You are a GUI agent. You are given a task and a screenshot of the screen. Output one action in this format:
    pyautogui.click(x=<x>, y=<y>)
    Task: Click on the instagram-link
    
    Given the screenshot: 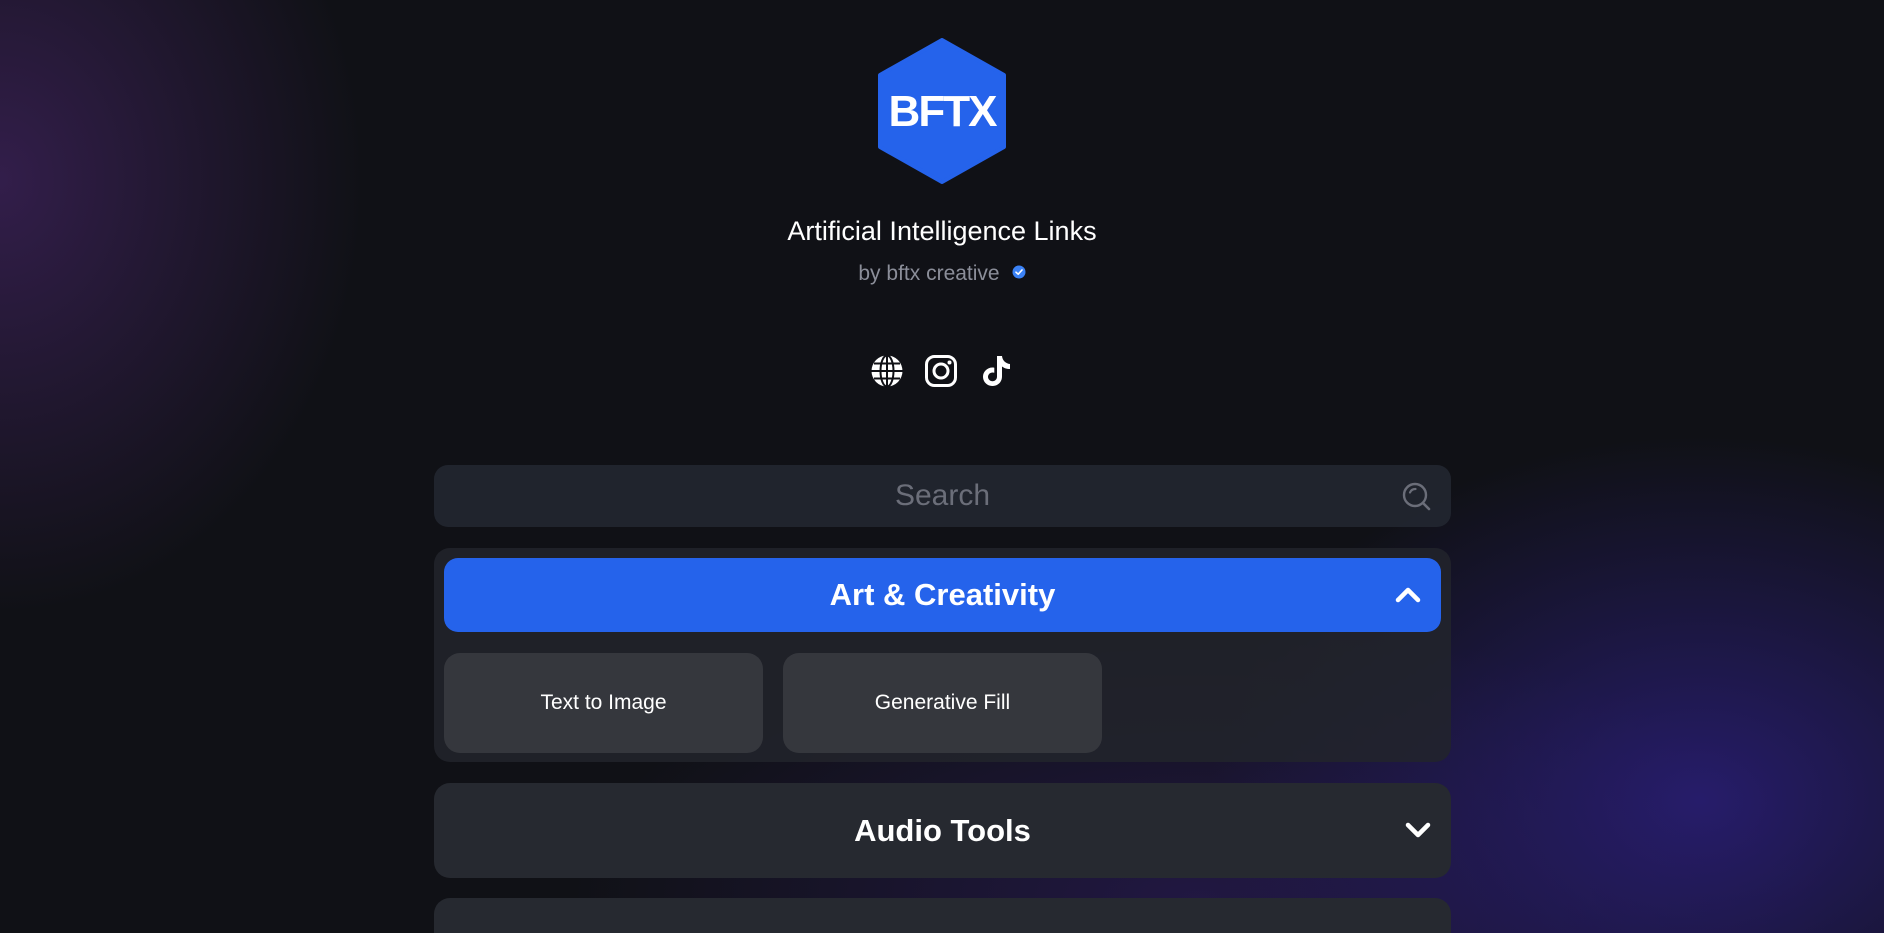 What is the action you would take?
    pyautogui.click(x=941, y=371)
    